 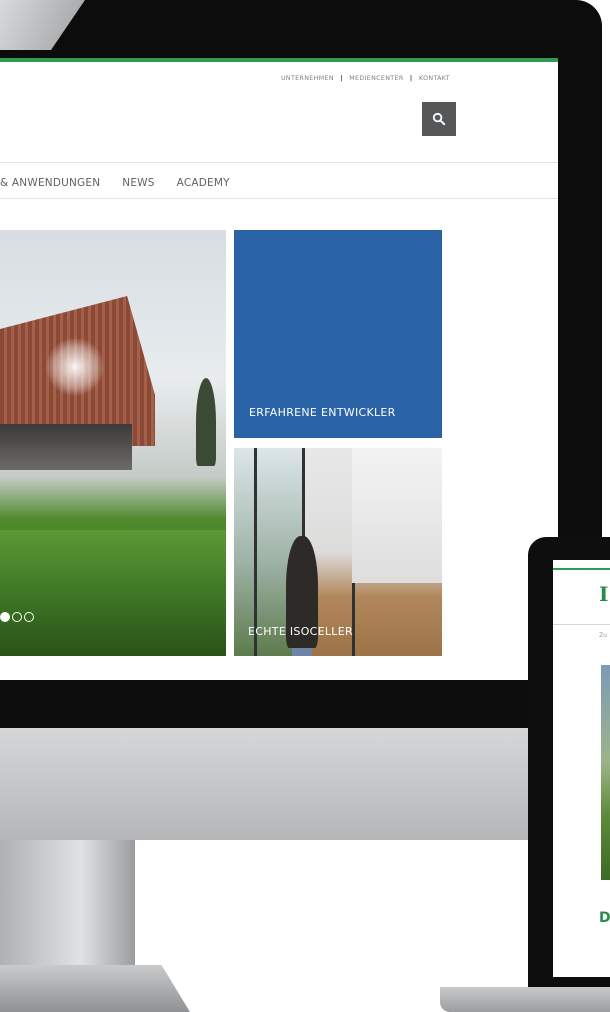 I want to click on tile-label: ERFAHRENE ENTWICKLER, so click(x=322, y=412).